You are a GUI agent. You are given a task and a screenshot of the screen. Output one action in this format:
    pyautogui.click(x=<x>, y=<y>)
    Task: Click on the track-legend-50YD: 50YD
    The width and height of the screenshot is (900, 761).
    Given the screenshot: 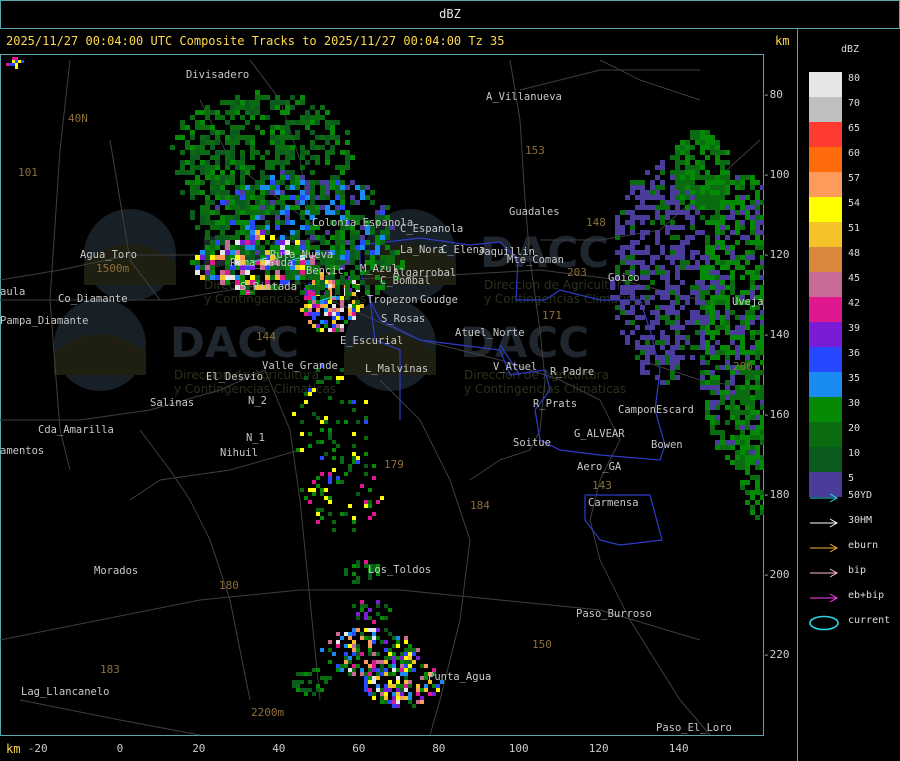 What is the action you would take?
    pyautogui.click(x=854, y=498)
    